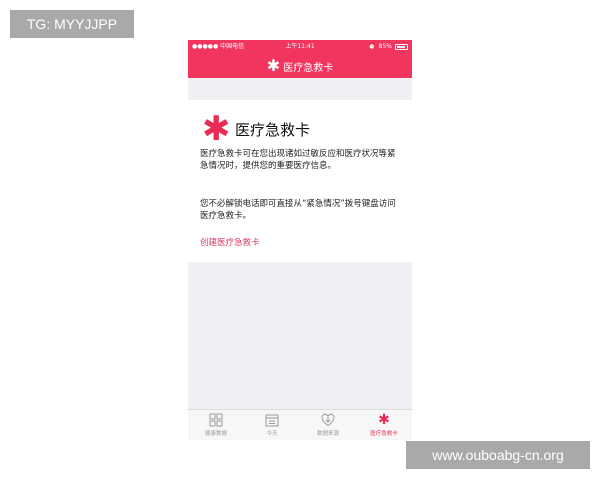 Image resolution: width=600 pixels, height=480 pixels. Describe the element at coordinates (215, 434) in the screenshot. I see `tab-label: 健康数据` at that location.